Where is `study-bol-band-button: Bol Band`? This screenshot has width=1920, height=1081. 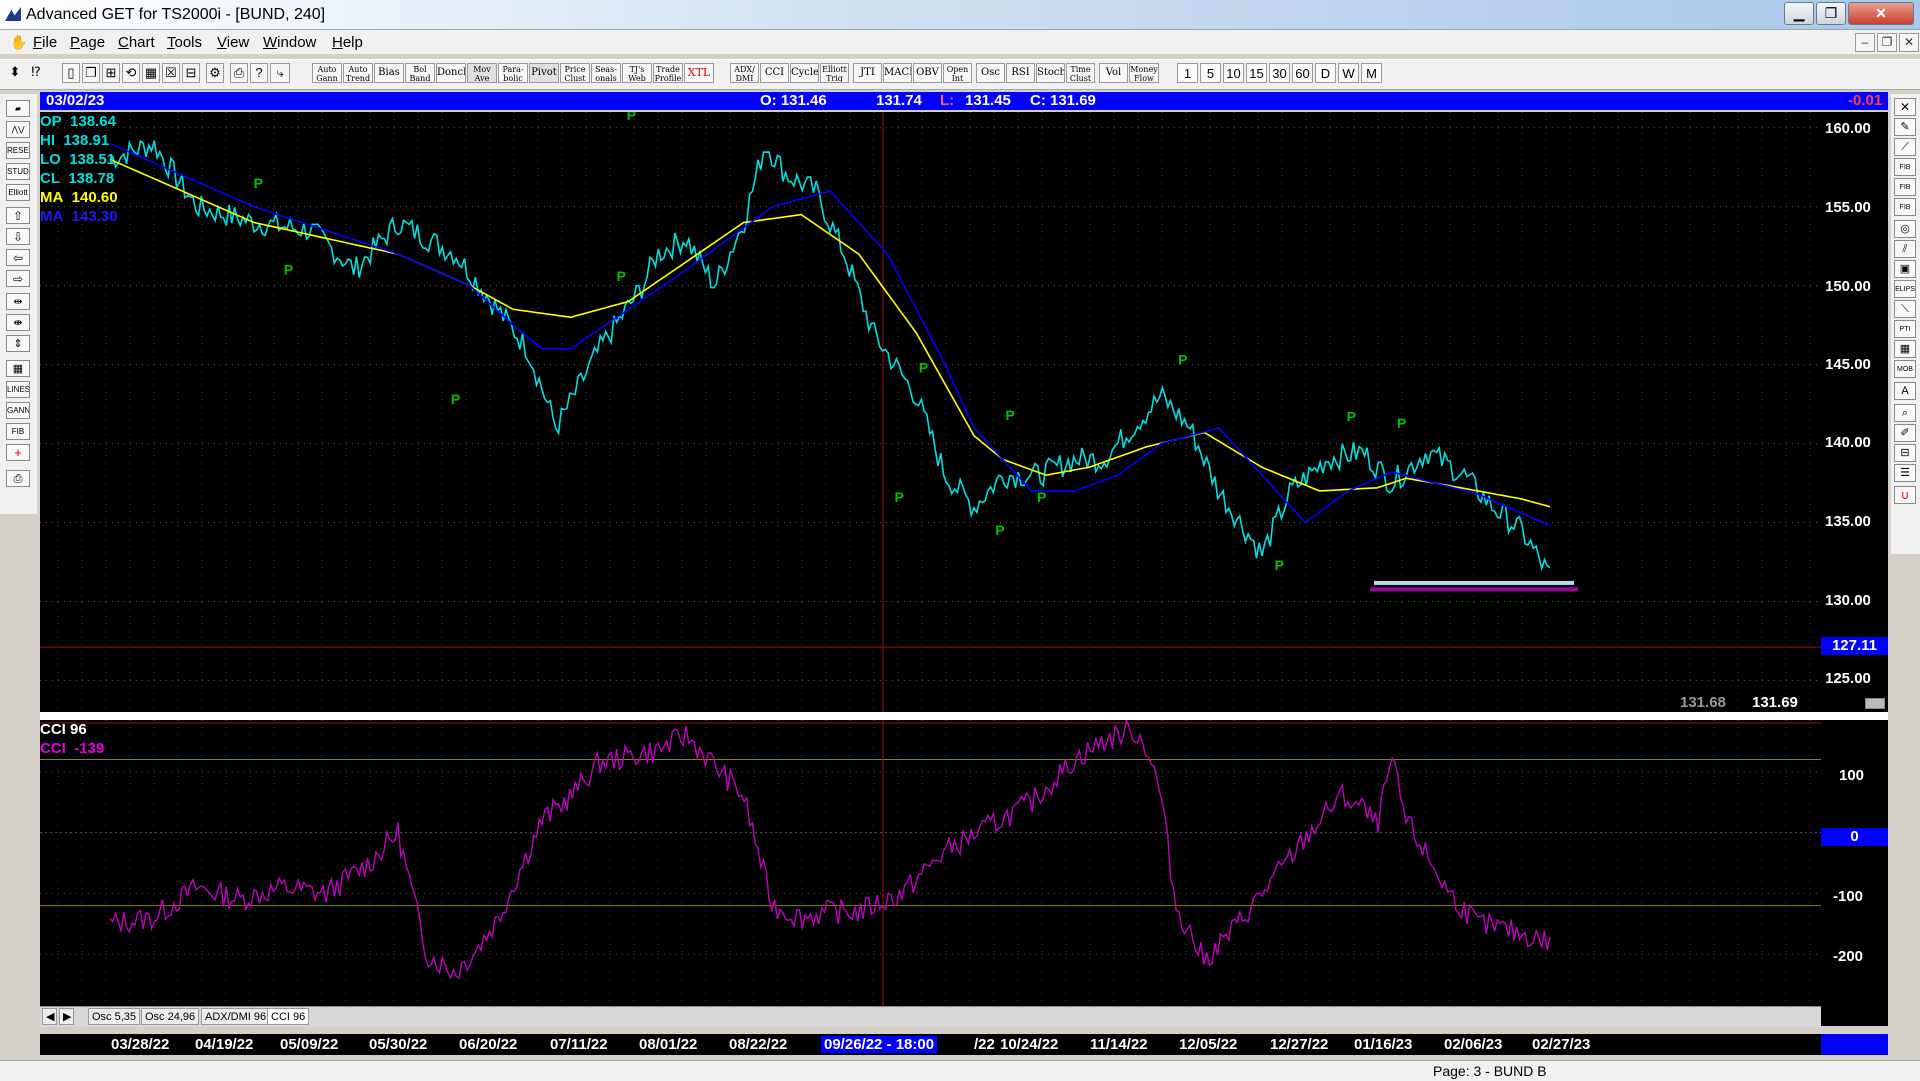
study-bol-band-button: Bol Band is located at coordinates (420, 73).